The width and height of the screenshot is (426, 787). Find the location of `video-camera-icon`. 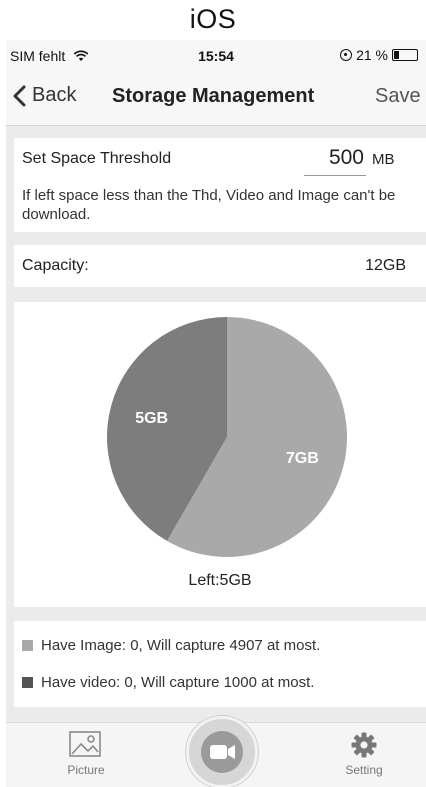

video-camera-icon is located at coordinates (222, 752).